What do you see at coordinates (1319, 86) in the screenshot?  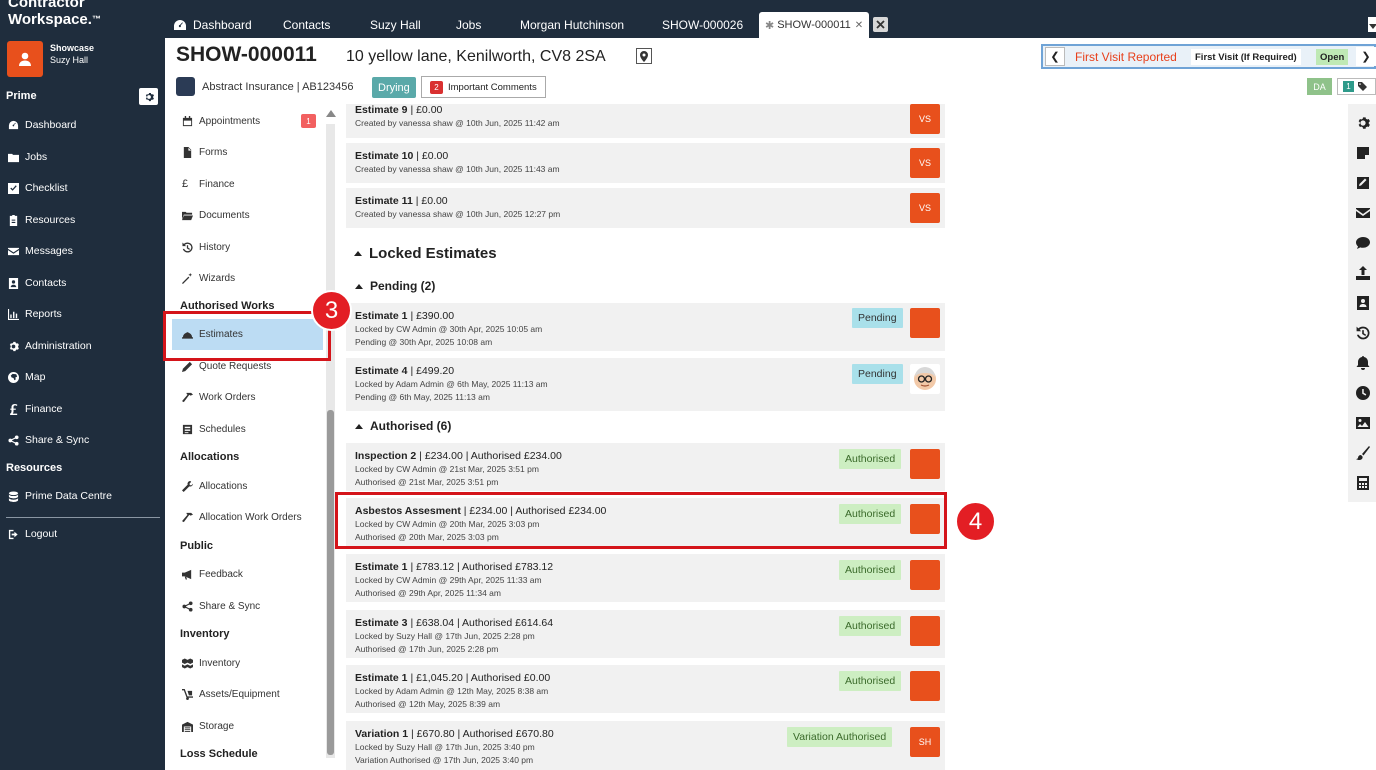 I see `assignee-badge: DA` at bounding box center [1319, 86].